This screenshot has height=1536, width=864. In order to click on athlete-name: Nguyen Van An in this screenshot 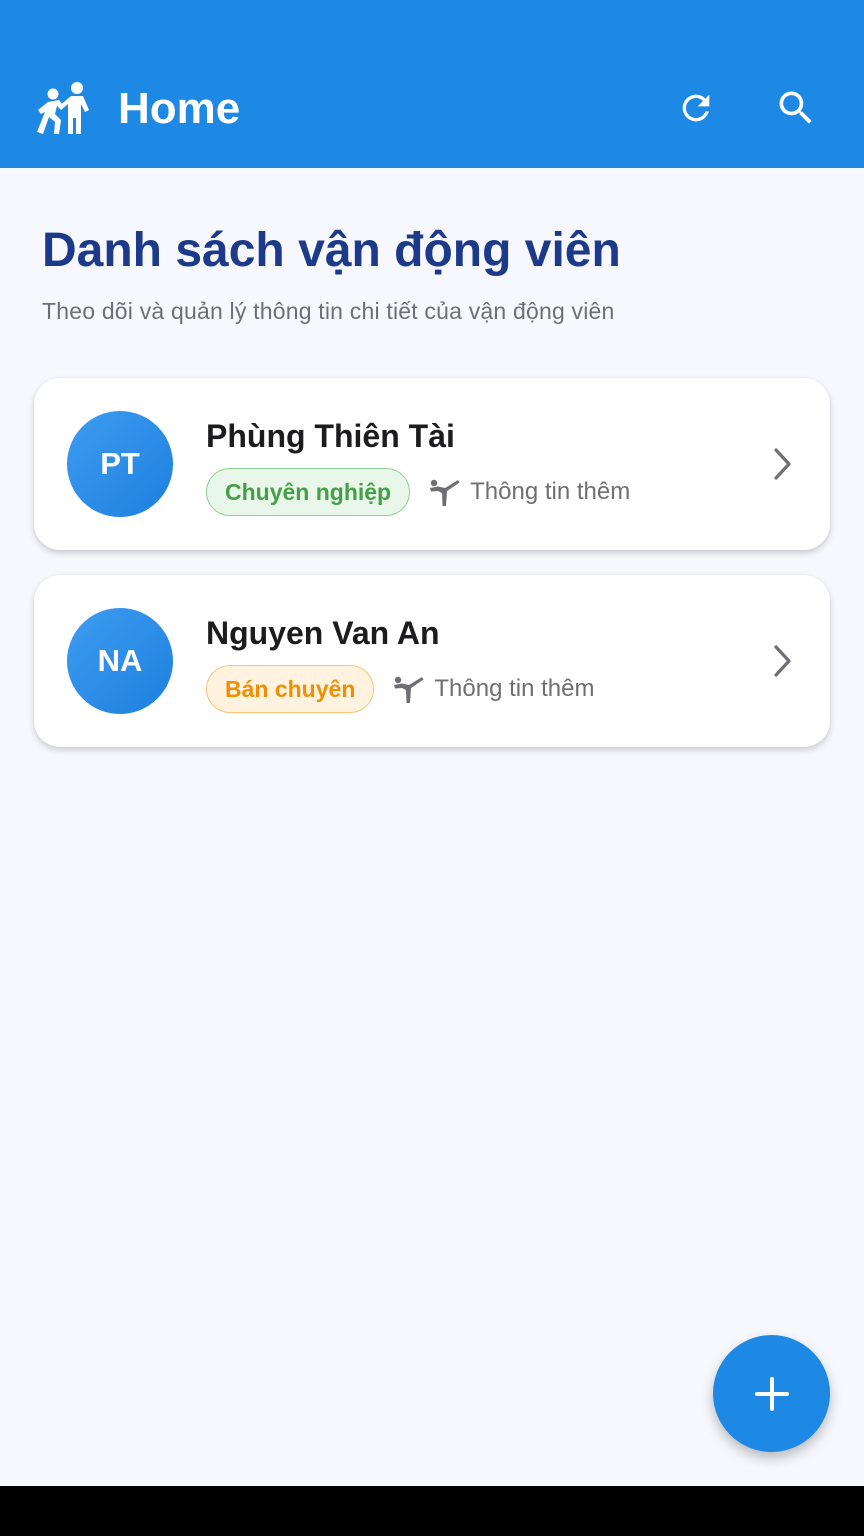, I will do `click(323, 633)`.